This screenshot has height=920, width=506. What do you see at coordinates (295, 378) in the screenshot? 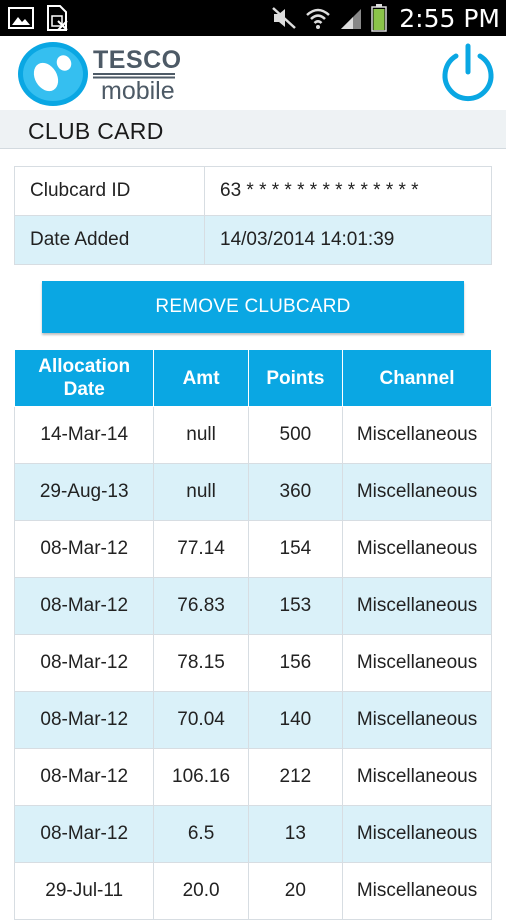
I see `header-points: Points` at bounding box center [295, 378].